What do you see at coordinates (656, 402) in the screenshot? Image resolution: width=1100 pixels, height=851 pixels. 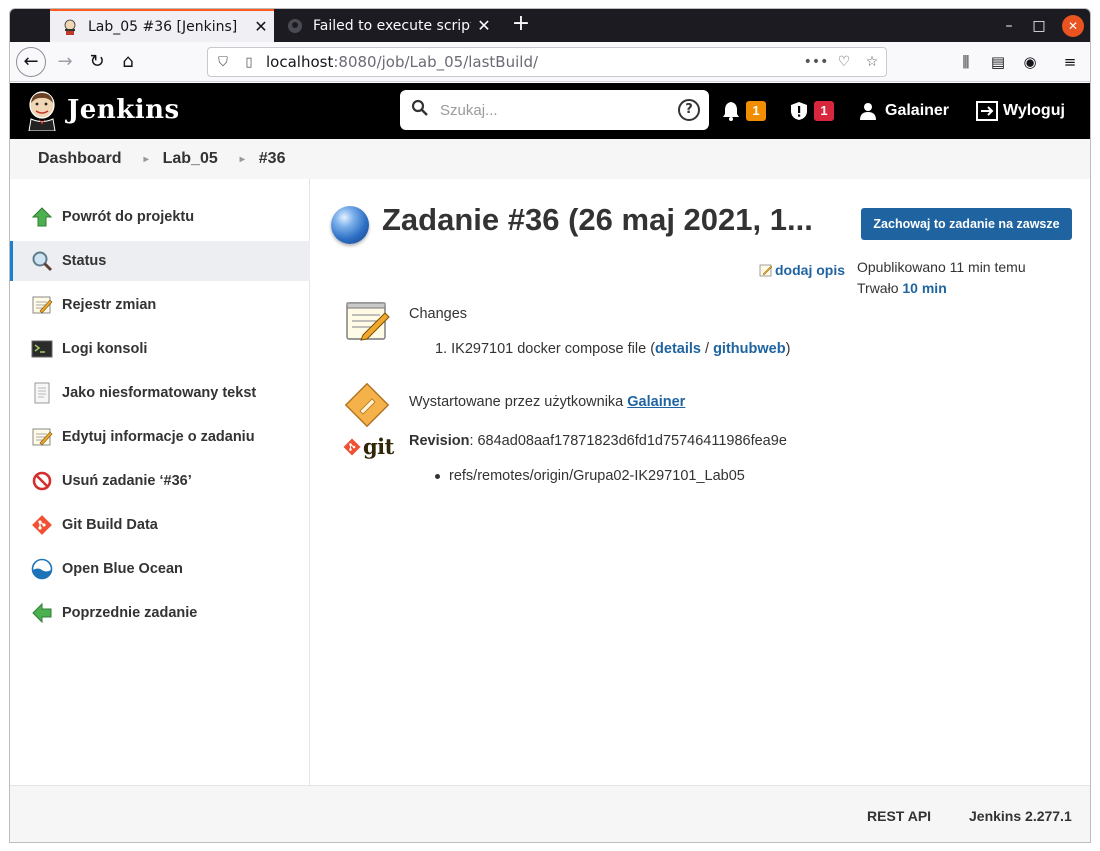 I see `started-by-user-link: Galainer` at bounding box center [656, 402].